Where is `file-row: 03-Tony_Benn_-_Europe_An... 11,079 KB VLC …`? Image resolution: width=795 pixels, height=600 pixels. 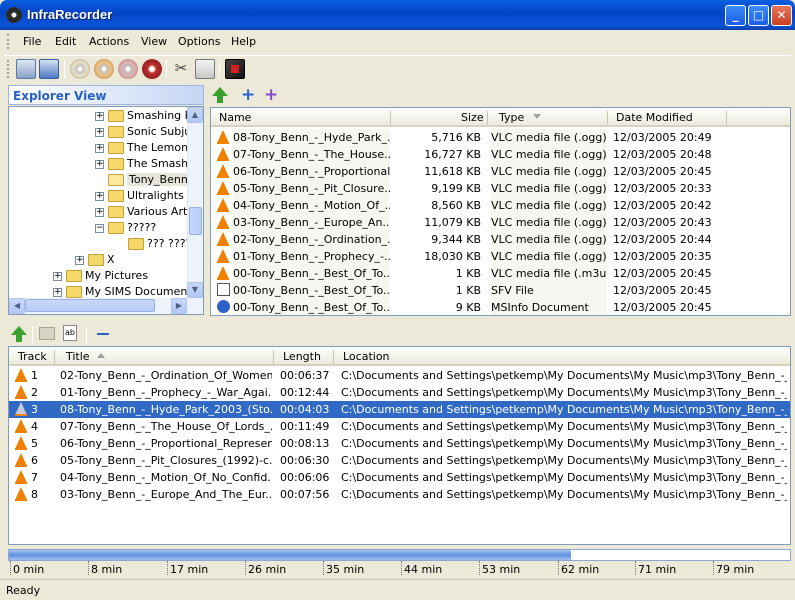
file-row: 03-Tony_Benn_-_Europe_An... 11,079 KB VLC … is located at coordinates (500, 222).